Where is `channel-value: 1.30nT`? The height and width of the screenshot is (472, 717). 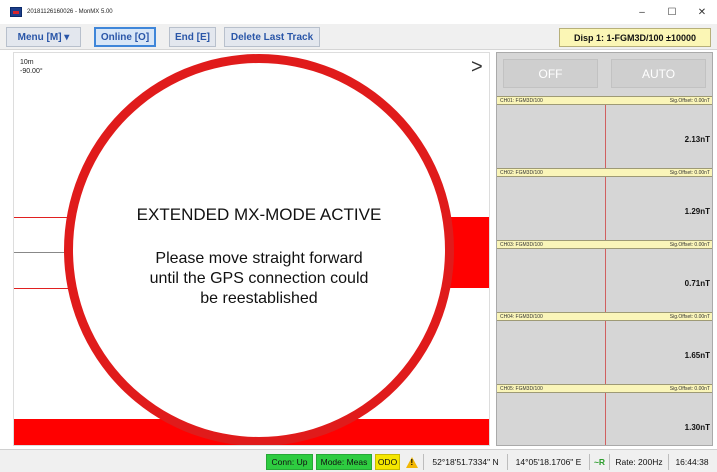 channel-value: 1.30nT is located at coordinates (697, 427).